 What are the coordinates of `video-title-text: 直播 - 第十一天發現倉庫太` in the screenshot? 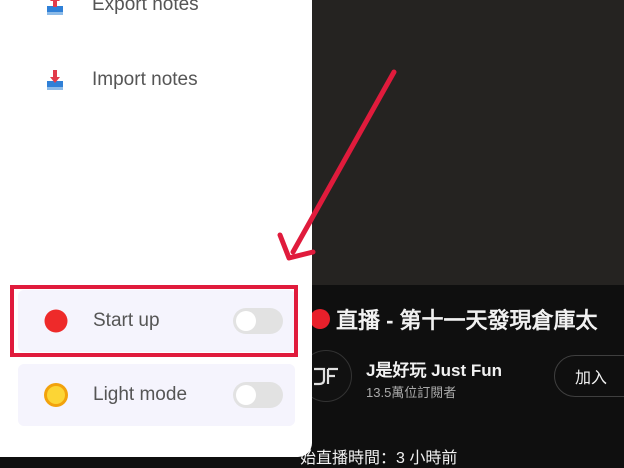 It's located at (467, 320).